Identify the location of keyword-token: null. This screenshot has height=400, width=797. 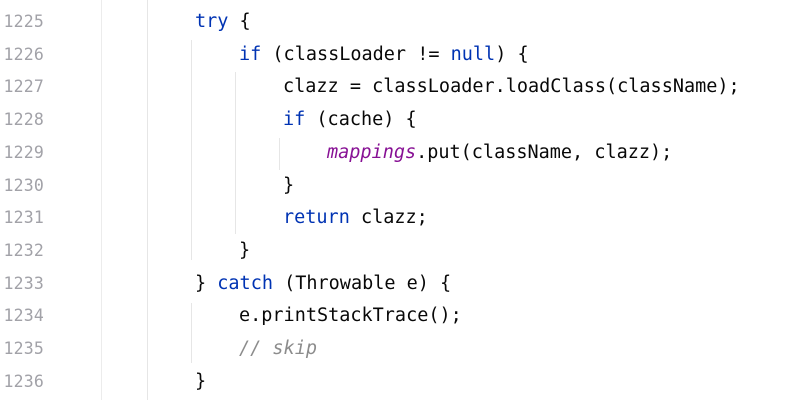
(473, 54).